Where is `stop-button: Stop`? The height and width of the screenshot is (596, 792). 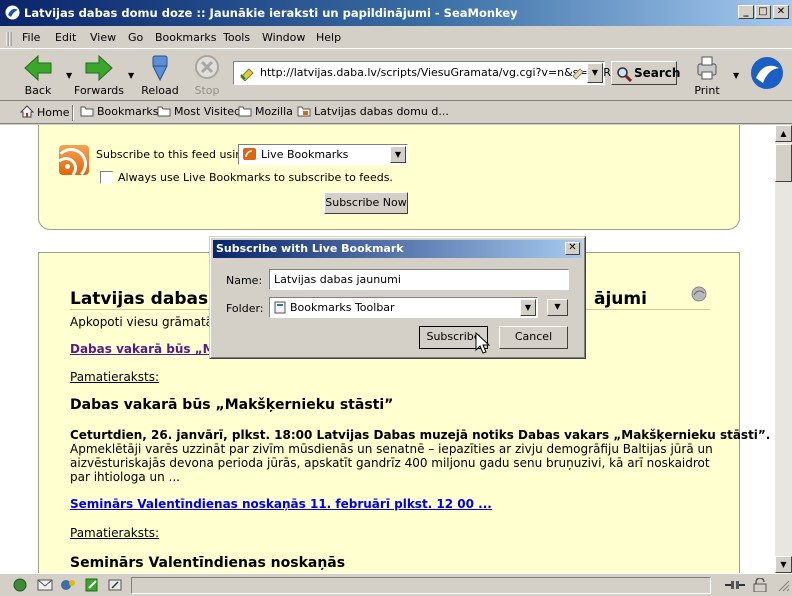 stop-button: Stop is located at coordinates (207, 75).